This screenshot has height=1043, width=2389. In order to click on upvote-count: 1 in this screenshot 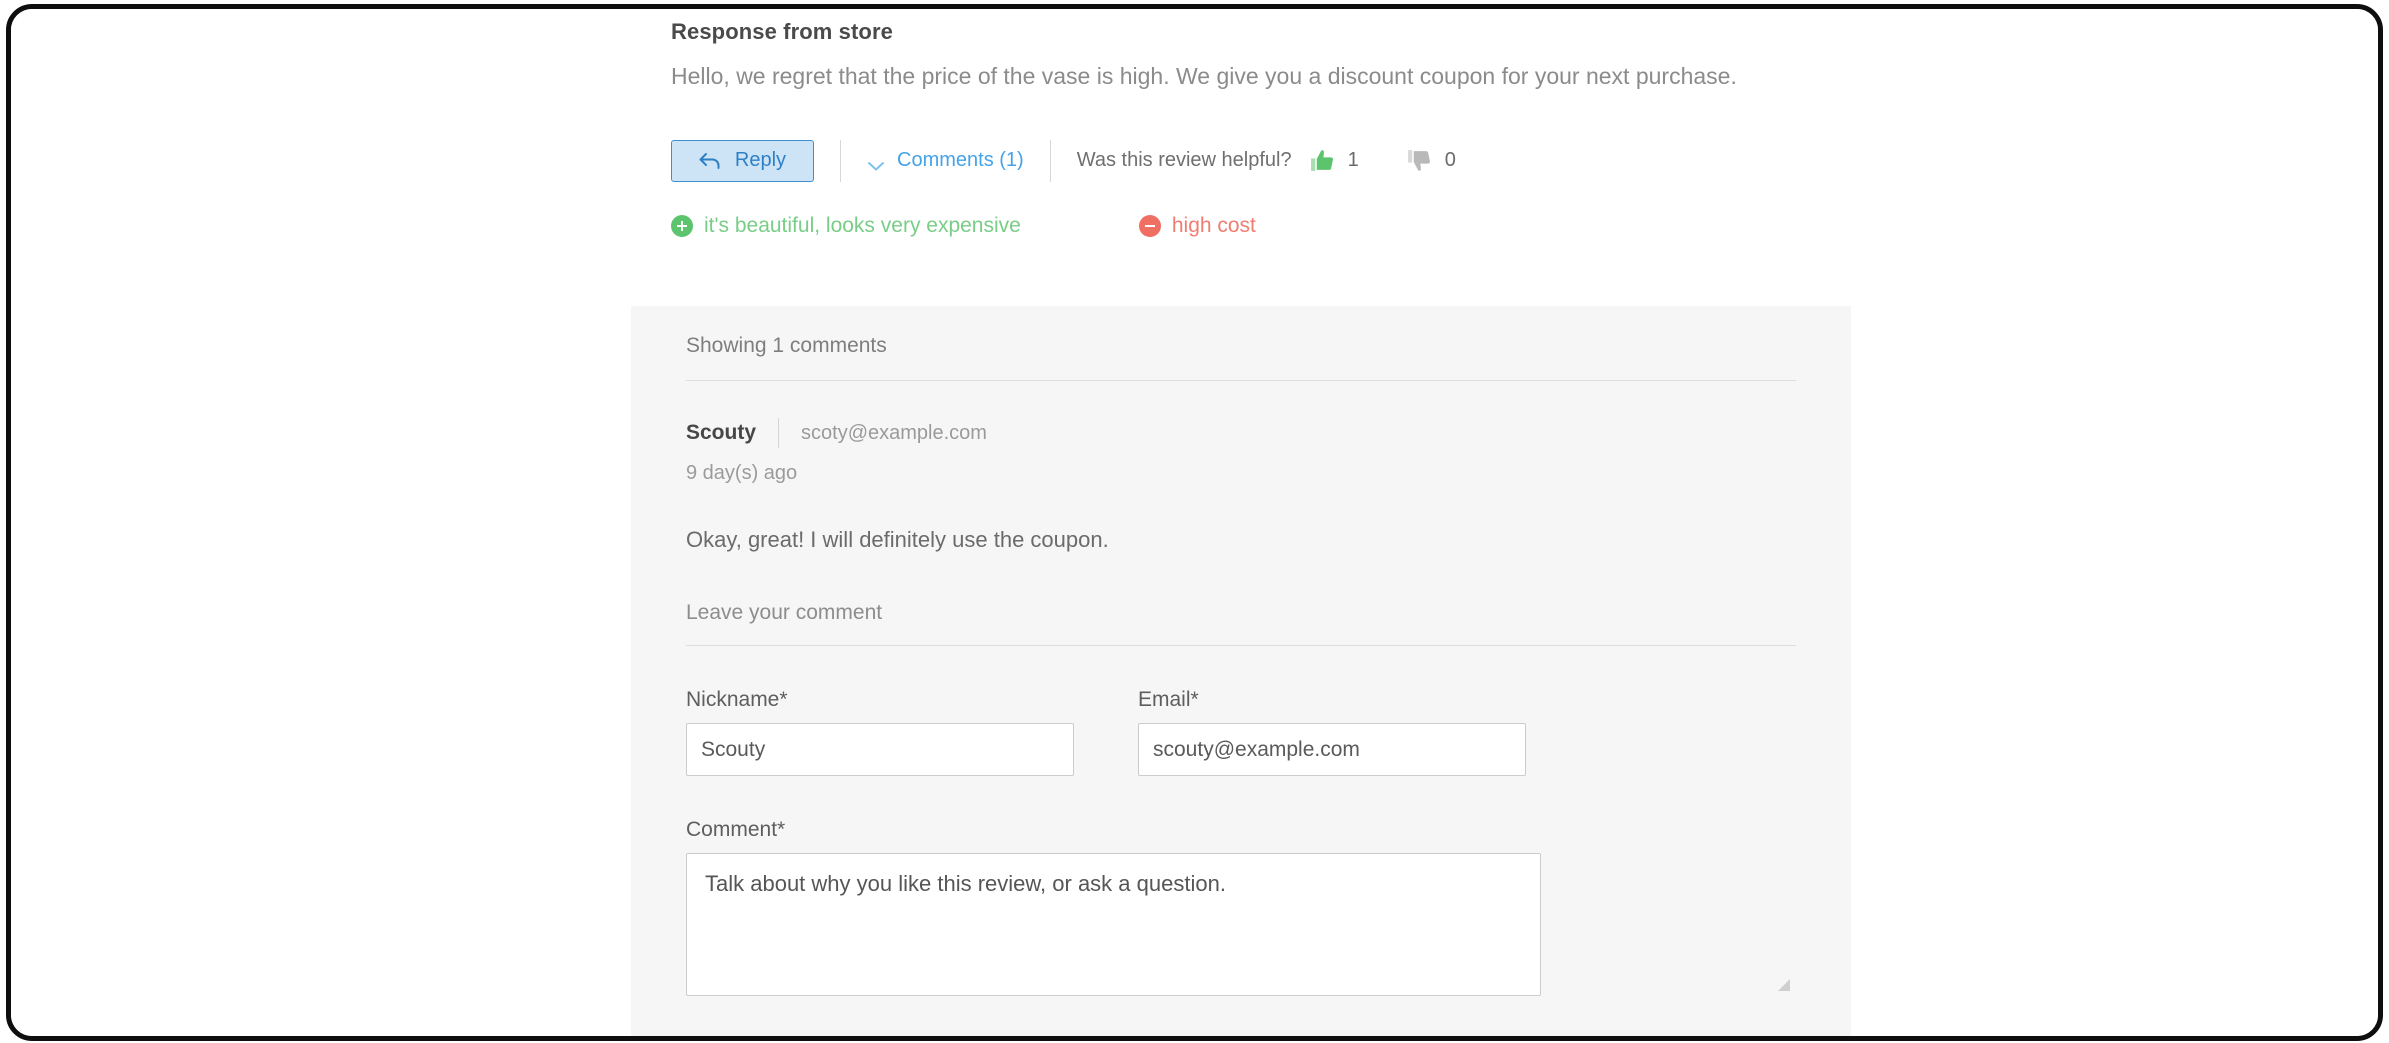, I will do `click(1353, 160)`.